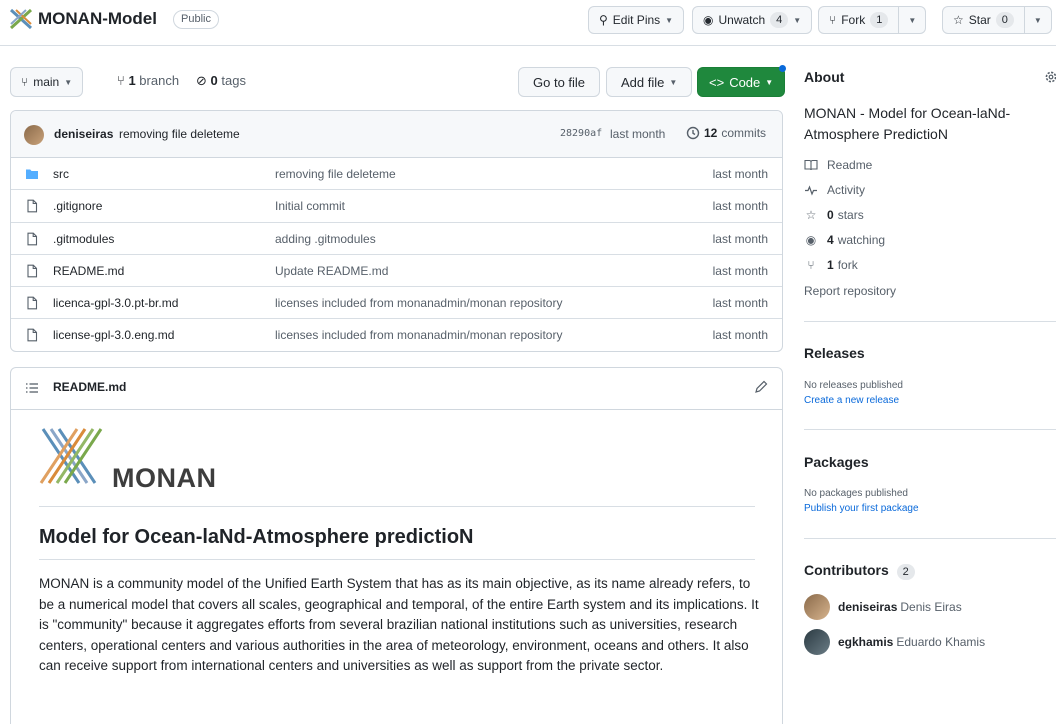 The height and width of the screenshot is (724, 1056). I want to click on branches-label: branch, so click(159, 80).